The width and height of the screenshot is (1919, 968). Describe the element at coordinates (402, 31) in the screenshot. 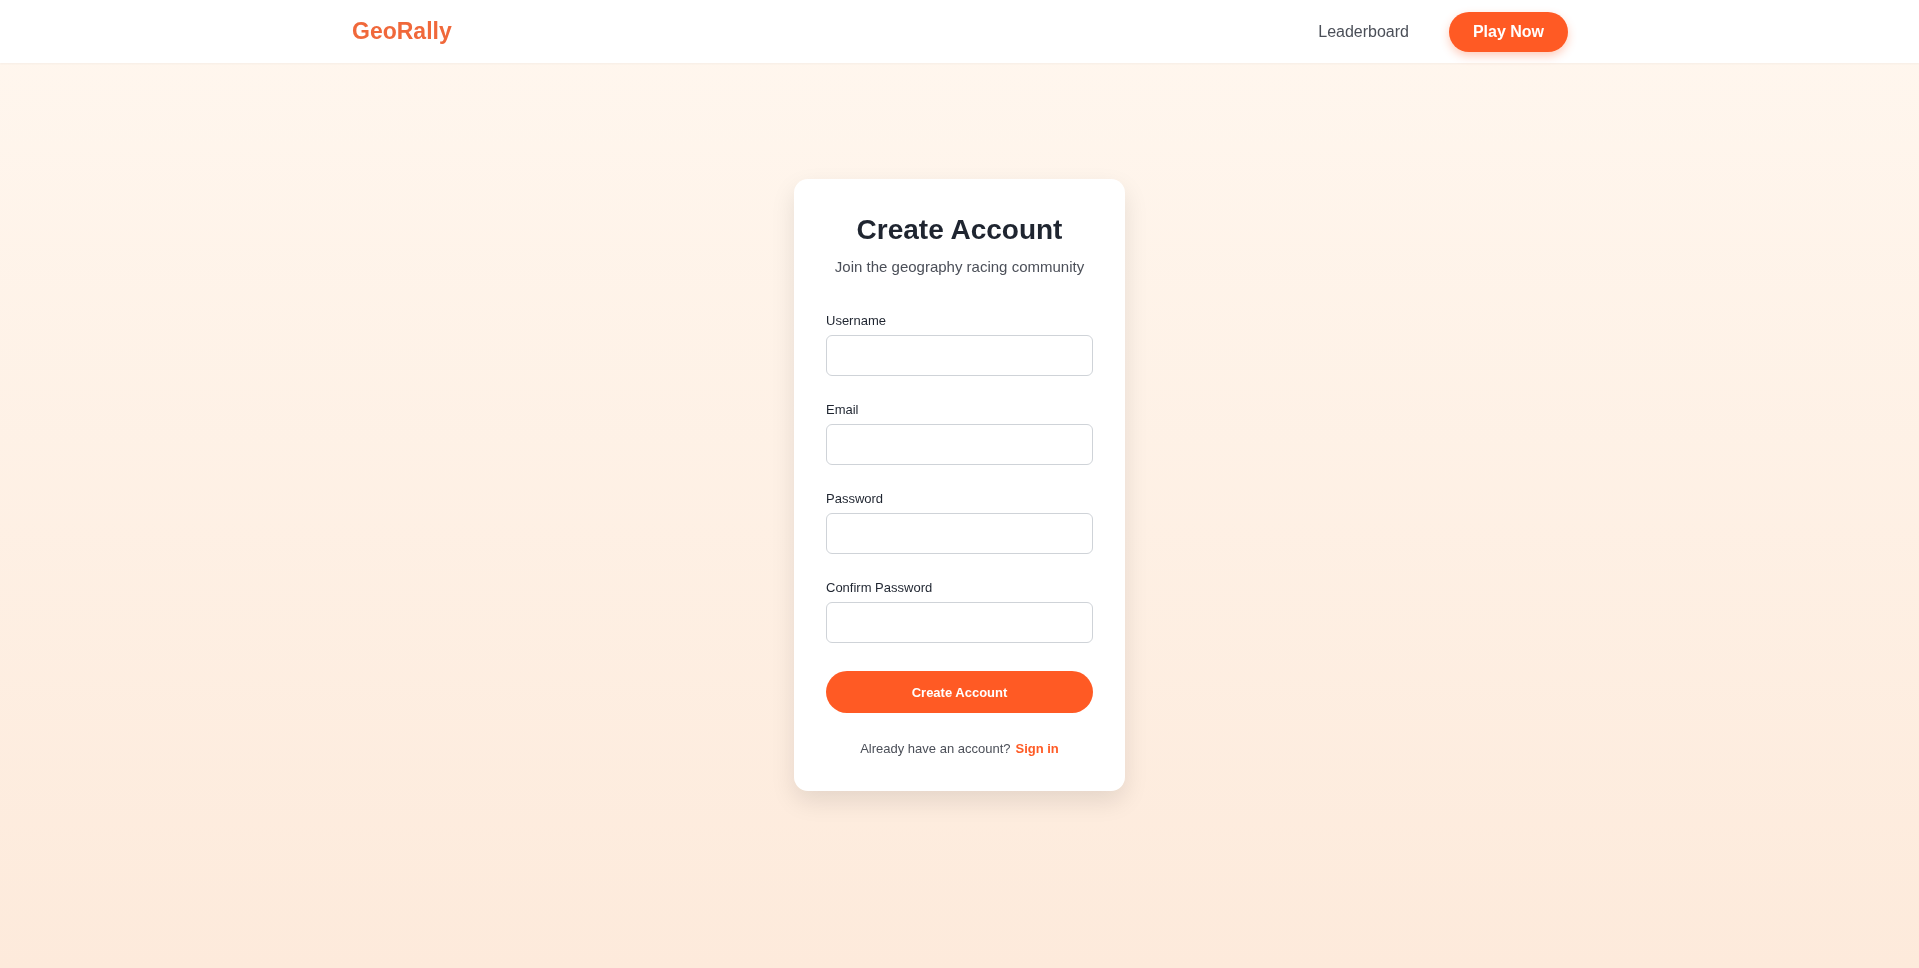

I see `logo: GeoRally` at that location.